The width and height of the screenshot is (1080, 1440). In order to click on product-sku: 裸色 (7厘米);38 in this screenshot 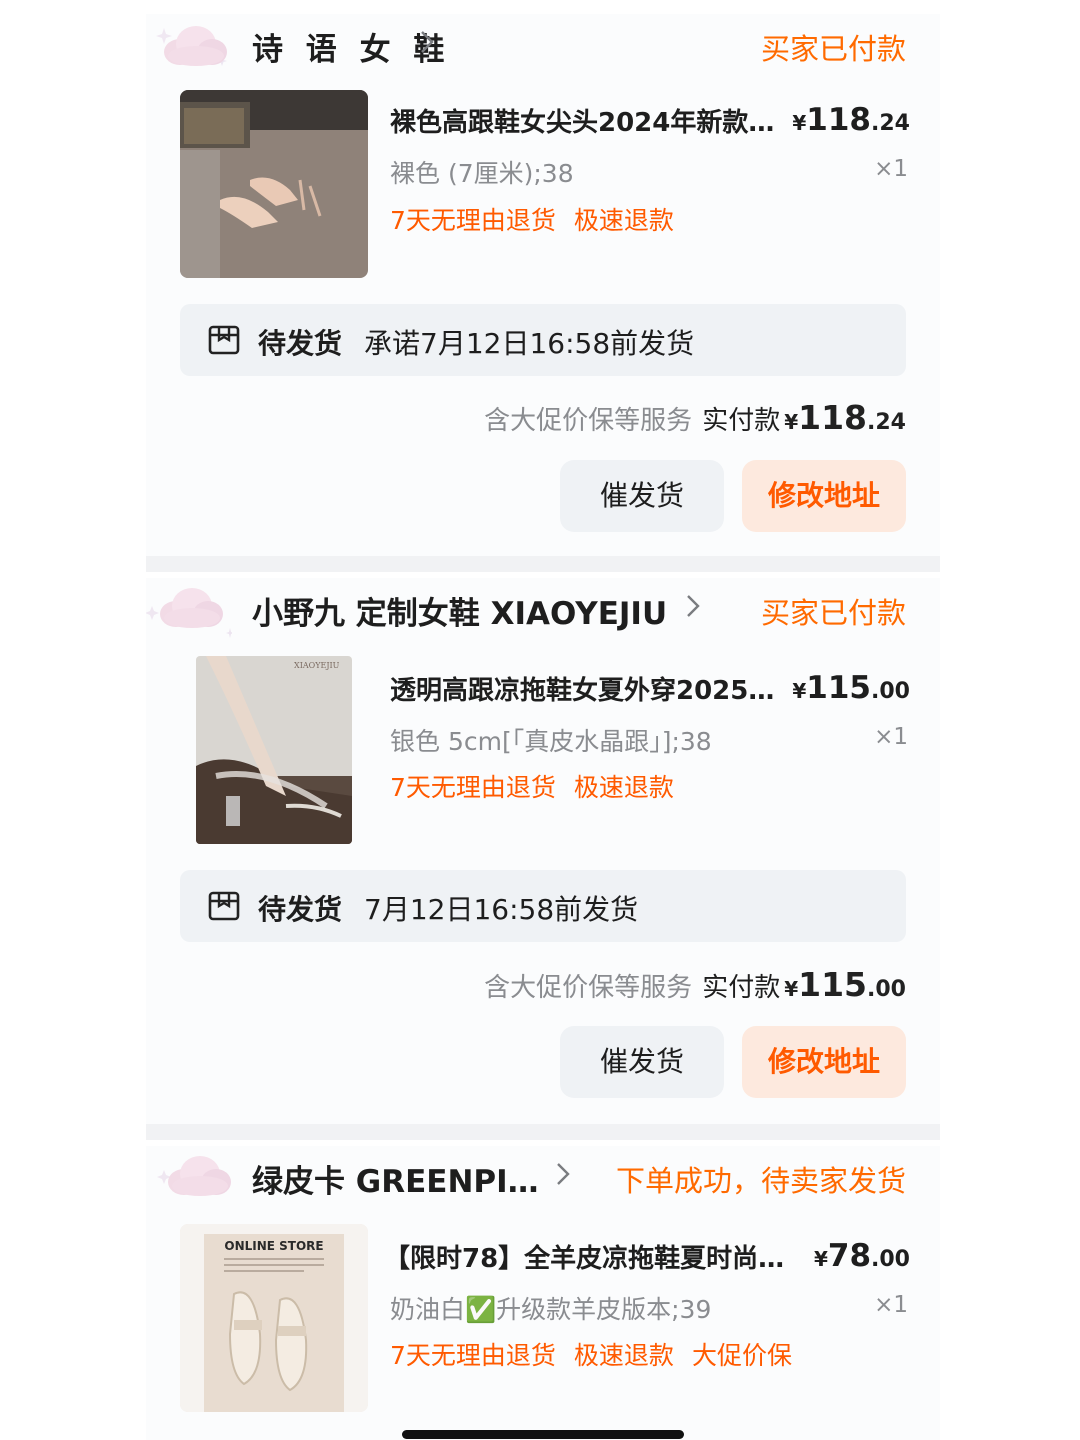, I will do `click(482, 173)`.